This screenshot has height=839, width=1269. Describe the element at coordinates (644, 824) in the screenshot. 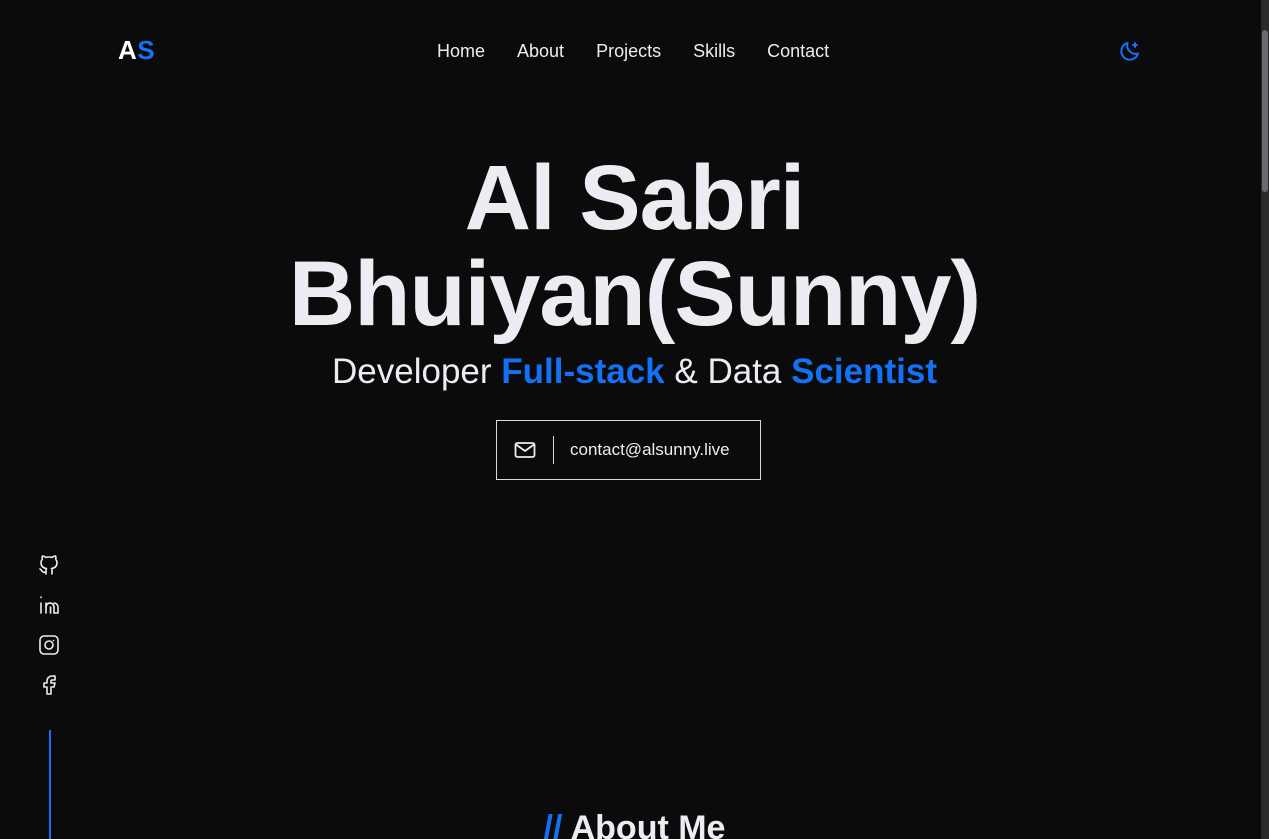

I see `about-heading-text: About Me` at that location.